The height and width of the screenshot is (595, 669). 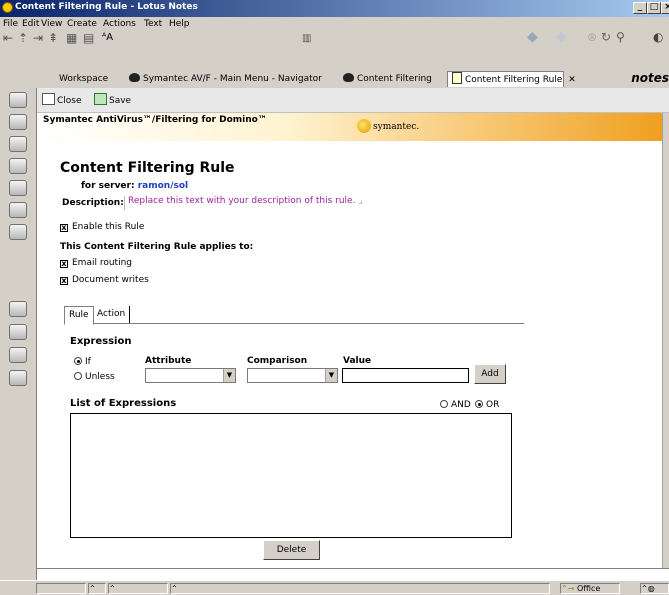 I want to click on outdent-icon: ⇥, so click(x=38, y=38).